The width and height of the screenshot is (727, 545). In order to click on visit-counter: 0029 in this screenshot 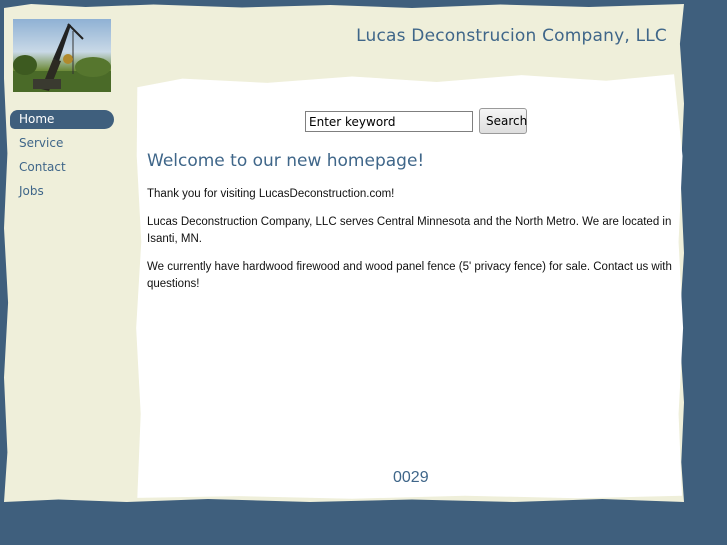, I will do `click(411, 477)`.